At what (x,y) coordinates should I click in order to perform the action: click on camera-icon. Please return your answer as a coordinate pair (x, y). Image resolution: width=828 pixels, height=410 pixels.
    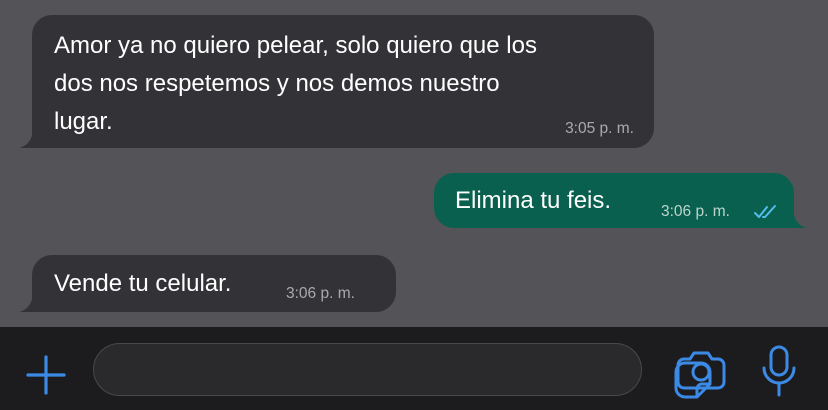
    Looking at the image, I should click on (701, 370).